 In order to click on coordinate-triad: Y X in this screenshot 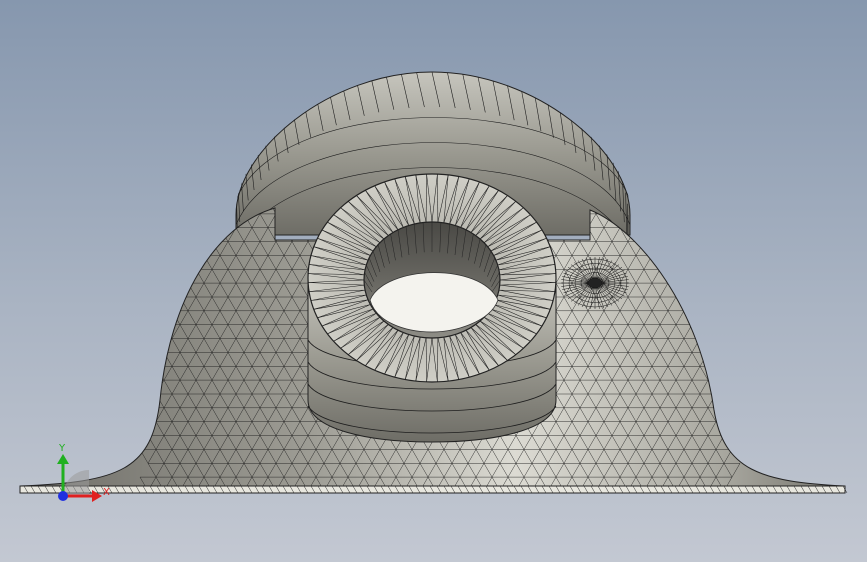, I will do `click(83, 472)`.